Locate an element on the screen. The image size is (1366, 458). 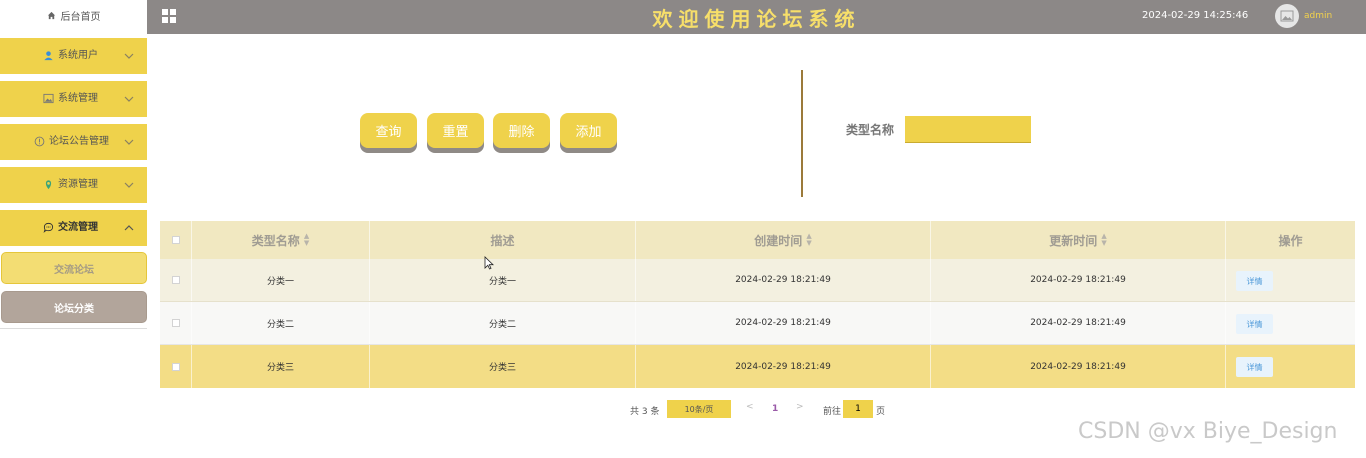
sidebar-divider is located at coordinates (73, 328).